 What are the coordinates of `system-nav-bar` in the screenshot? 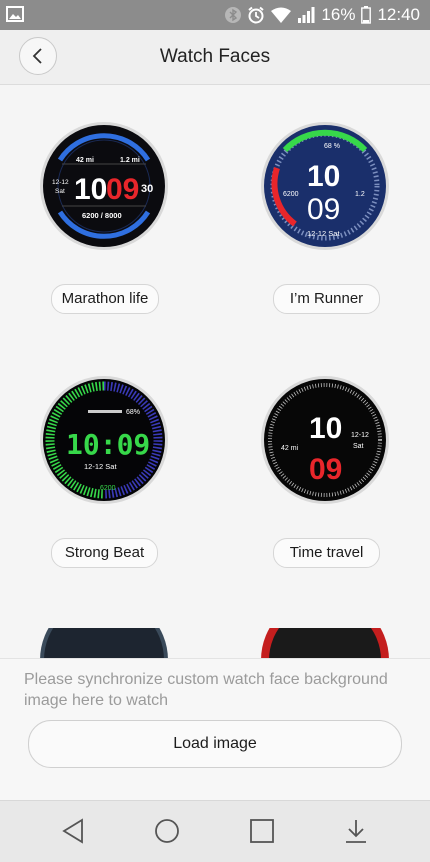 It's located at (215, 831).